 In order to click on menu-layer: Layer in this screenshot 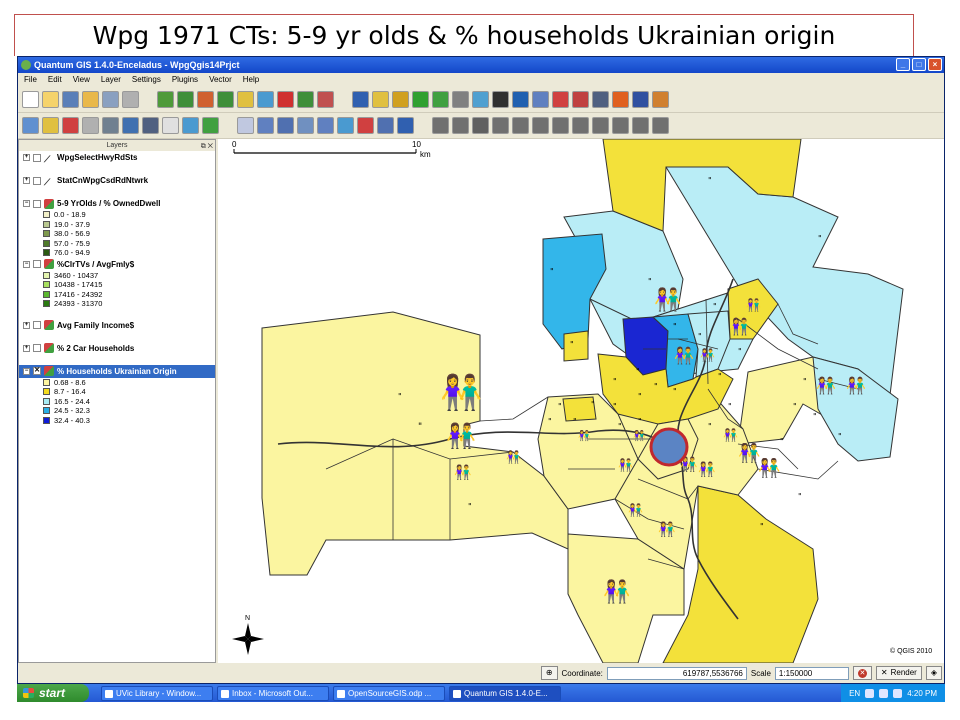, I will do `click(111, 80)`.